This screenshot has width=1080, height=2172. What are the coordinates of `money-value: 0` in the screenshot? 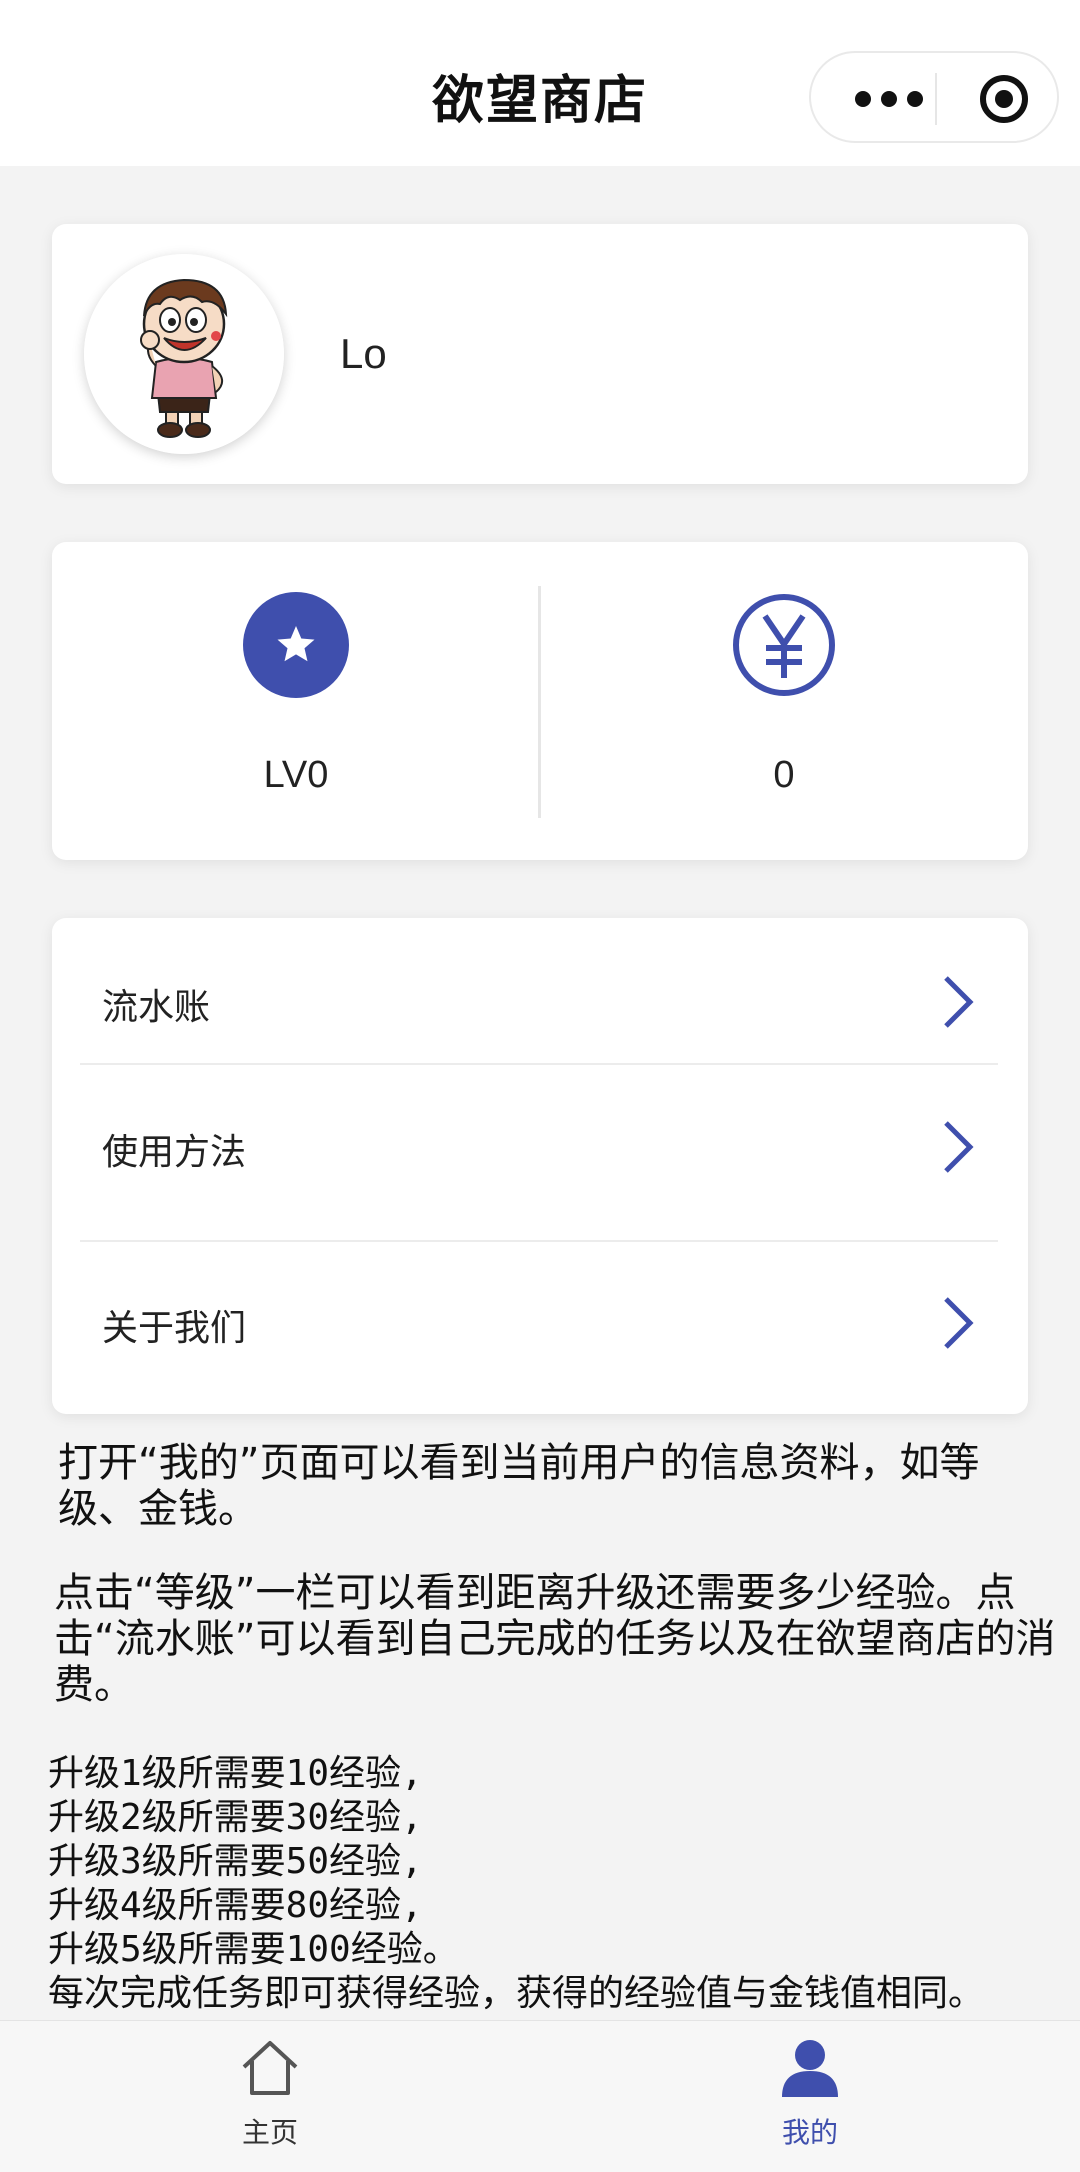 It's located at (784, 775).